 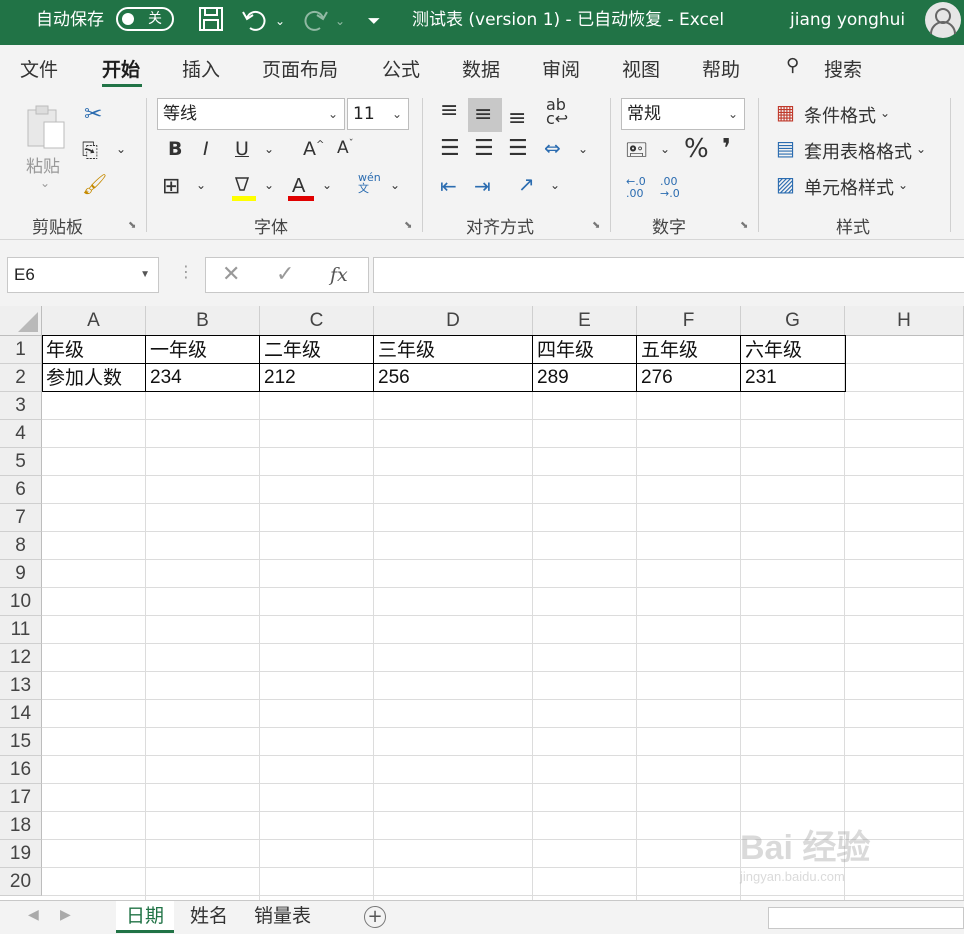 I want to click on cell-g1: 六年级, so click(x=793, y=350).